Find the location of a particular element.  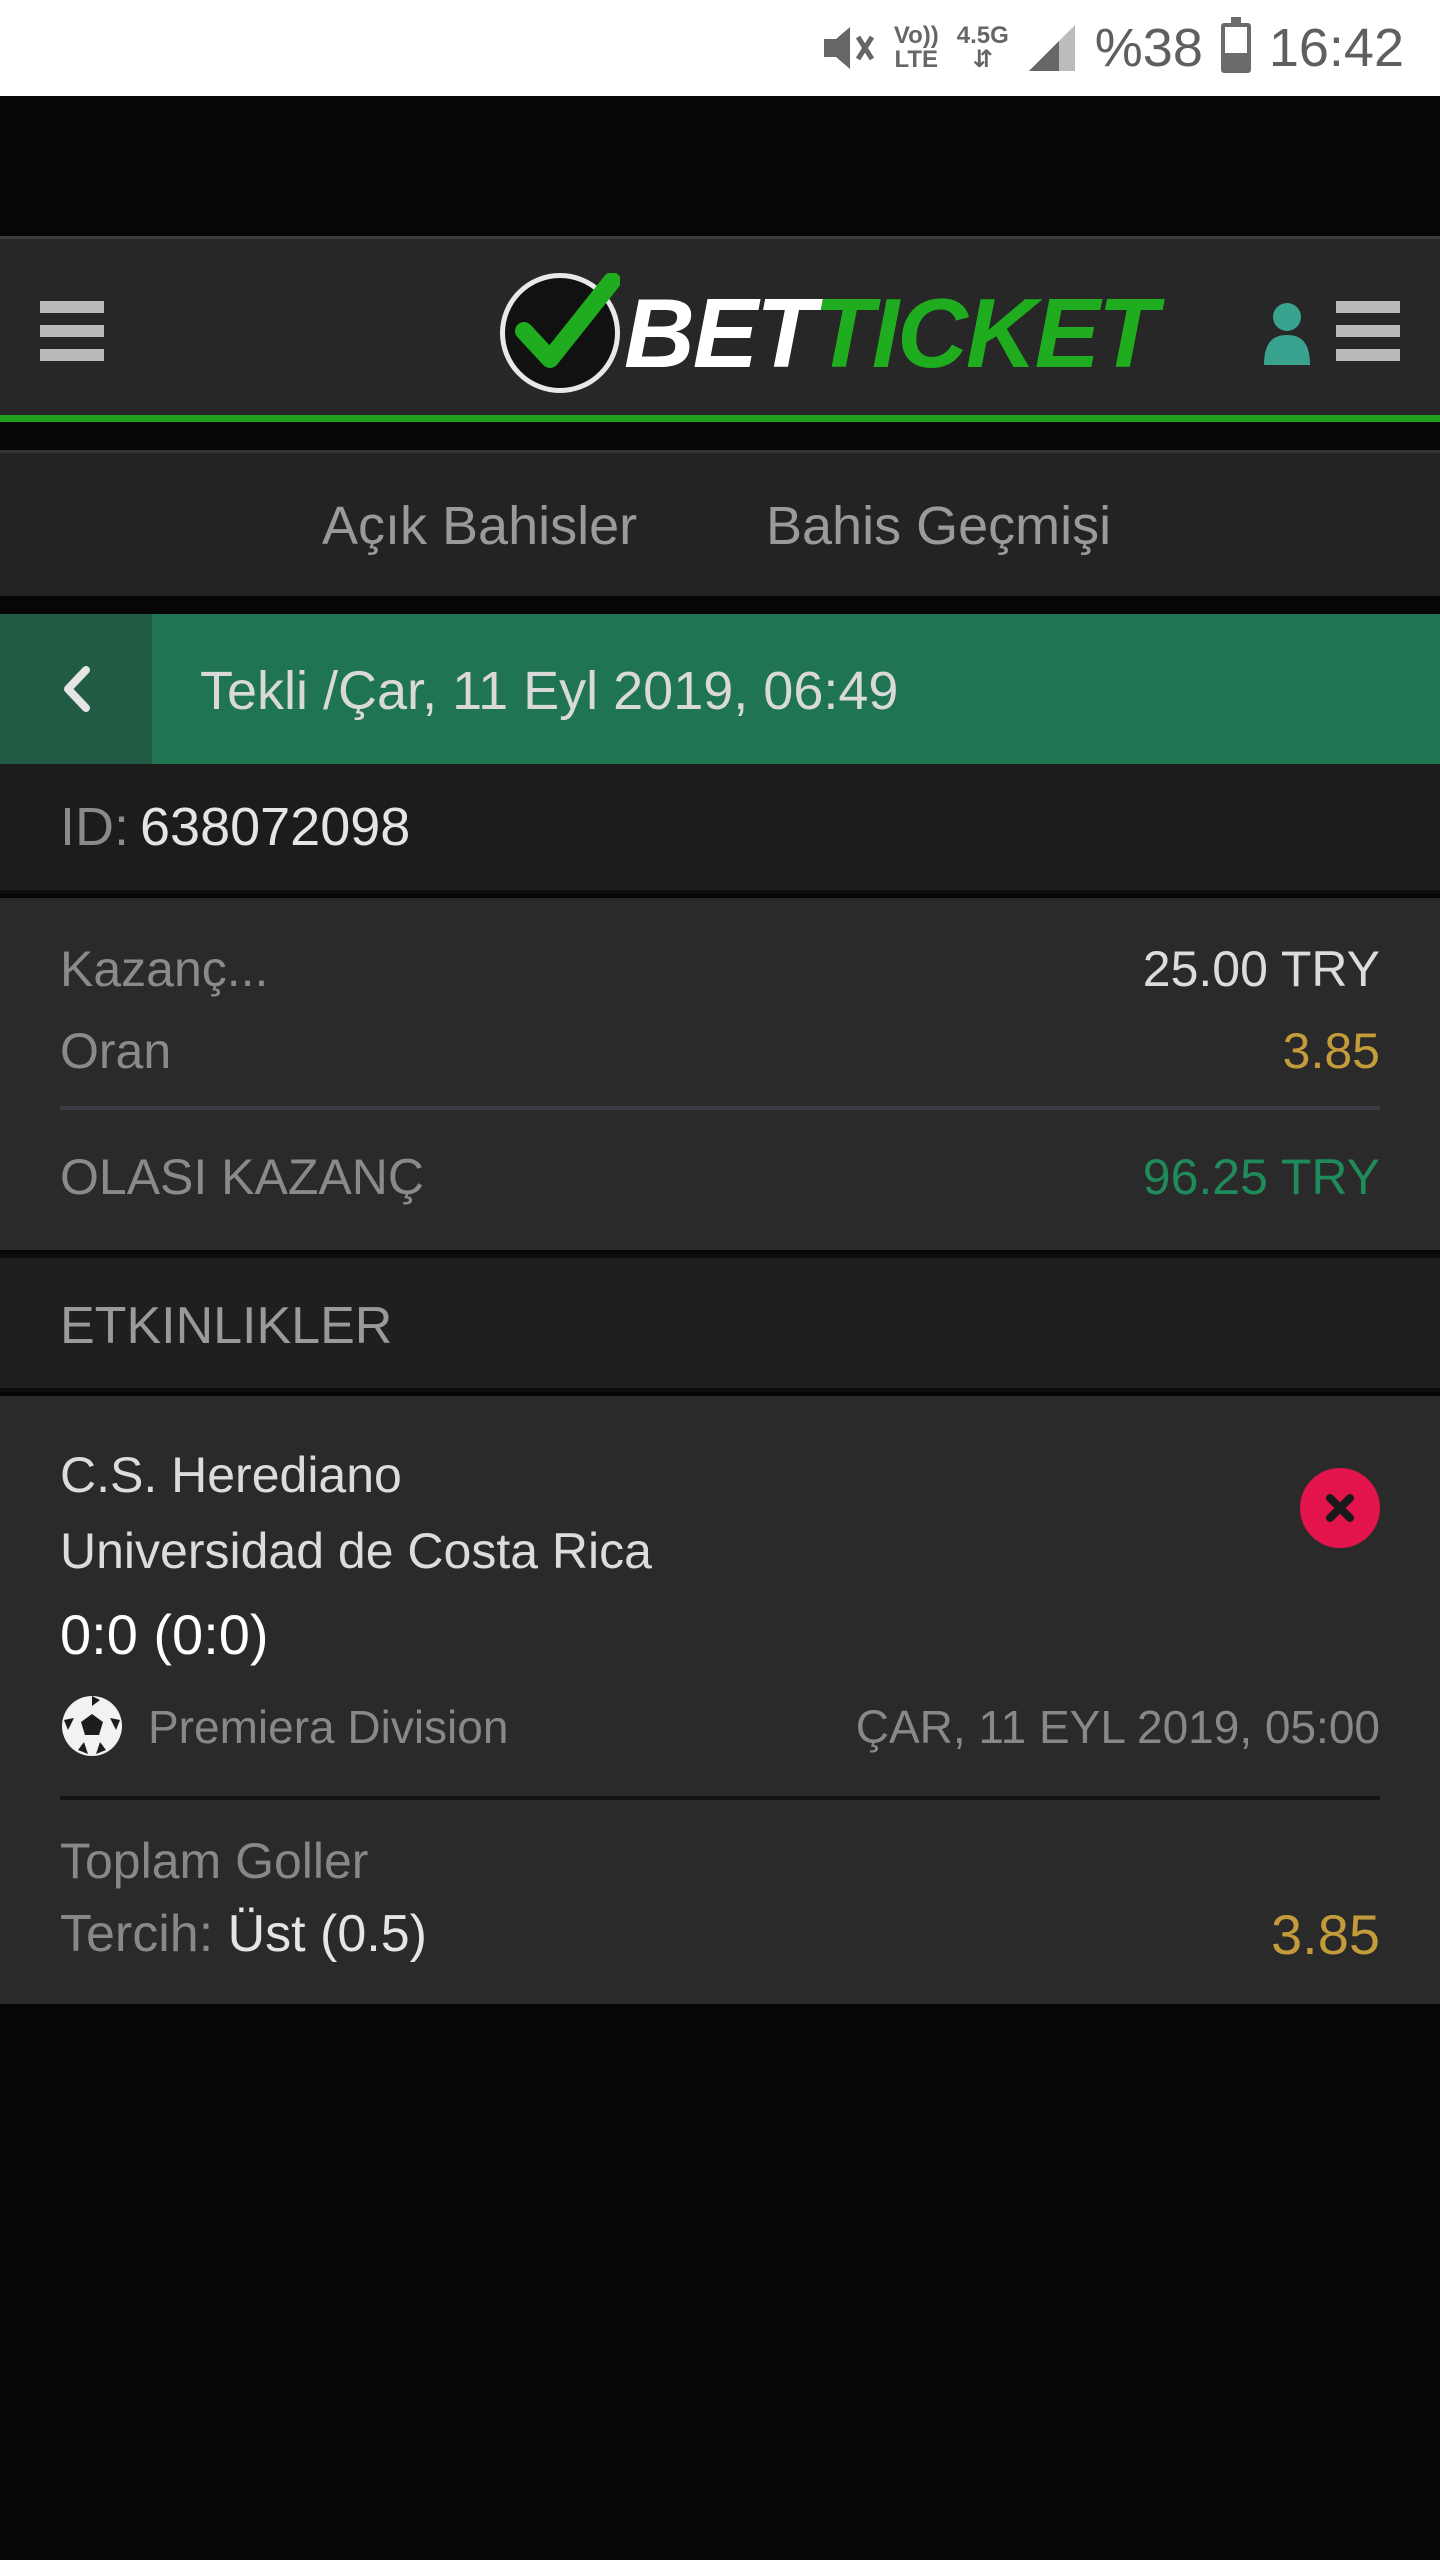

match-date: ÇAR, 11 EYL 2019, 05:00 is located at coordinates (1117, 1727).